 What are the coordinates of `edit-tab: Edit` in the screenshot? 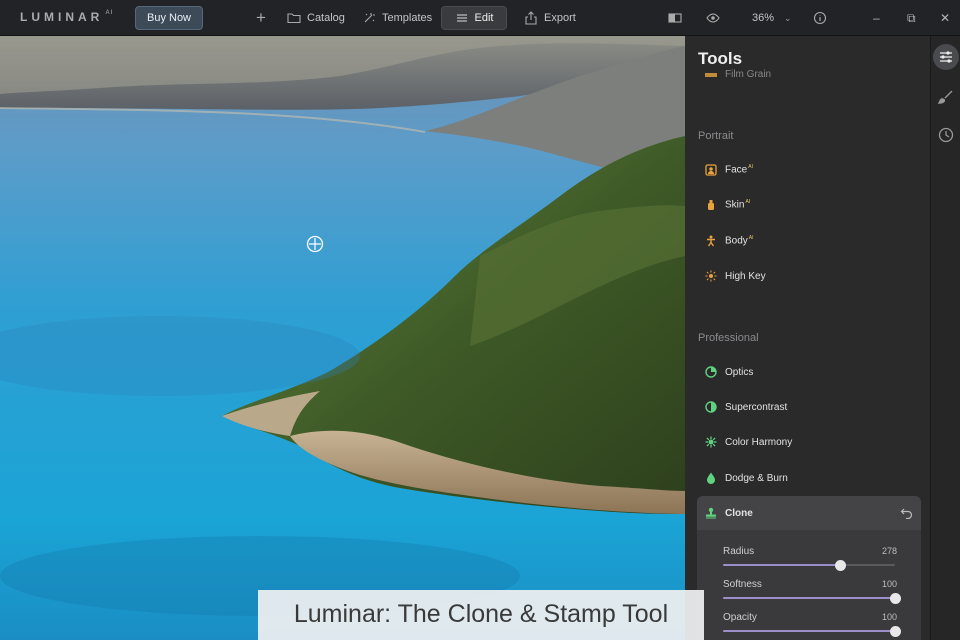 It's located at (474, 18).